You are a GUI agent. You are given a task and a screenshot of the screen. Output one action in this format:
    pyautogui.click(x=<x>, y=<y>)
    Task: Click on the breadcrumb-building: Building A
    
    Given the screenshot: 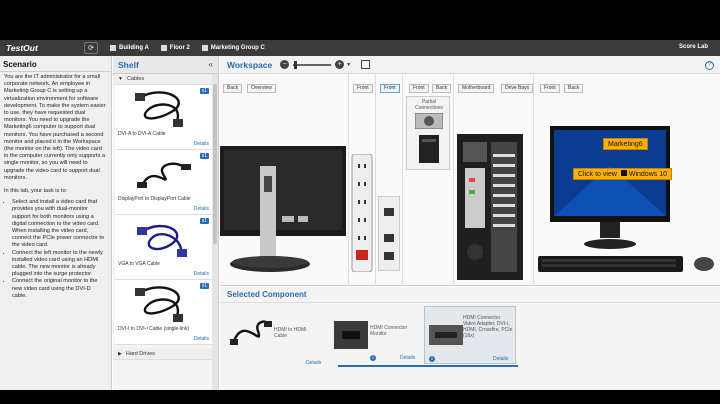 What is the action you would take?
    pyautogui.click(x=129, y=48)
    